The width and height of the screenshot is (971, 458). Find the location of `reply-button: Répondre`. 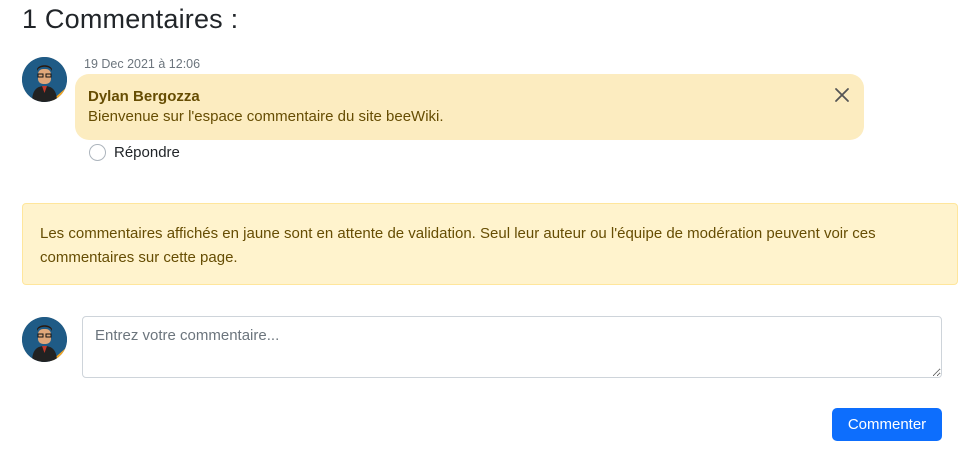

reply-button: Répondre is located at coordinates (134, 152).